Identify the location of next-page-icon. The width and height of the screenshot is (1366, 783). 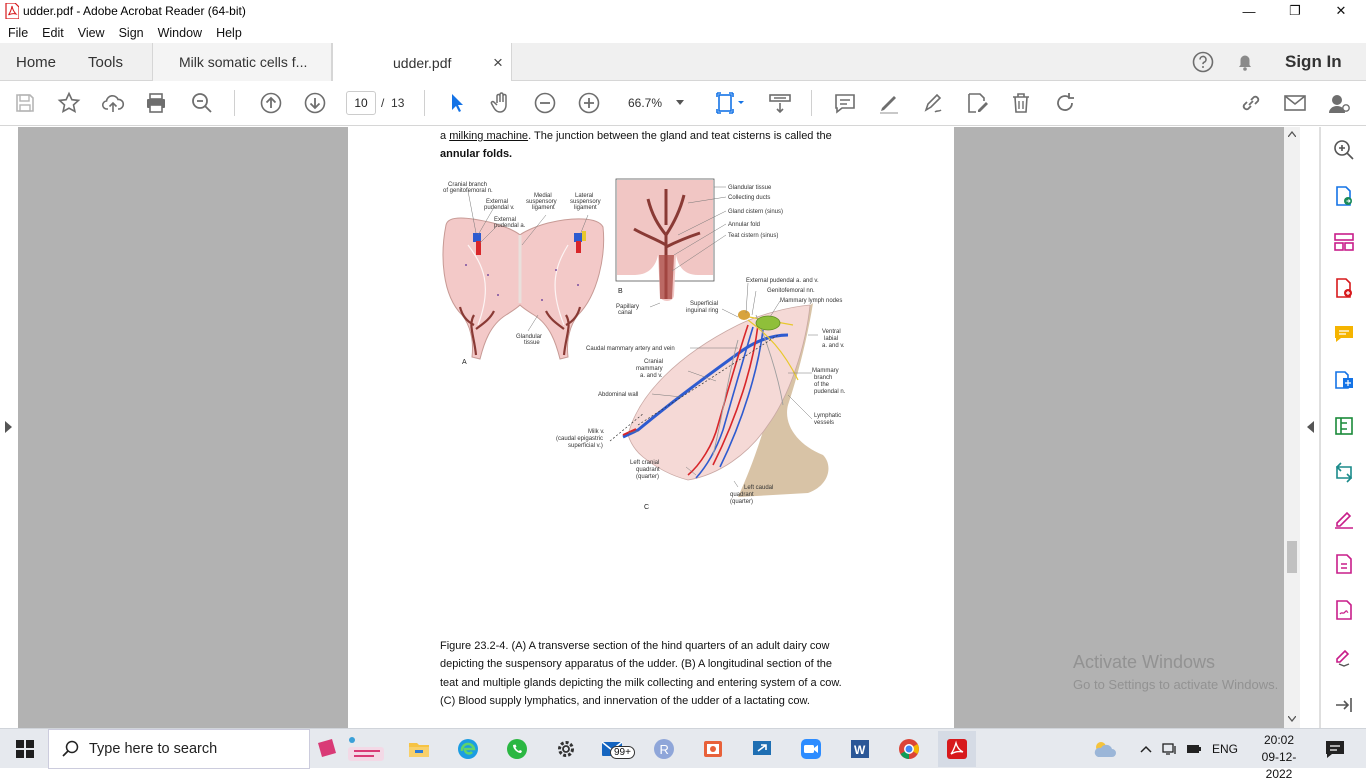
(315, 103).